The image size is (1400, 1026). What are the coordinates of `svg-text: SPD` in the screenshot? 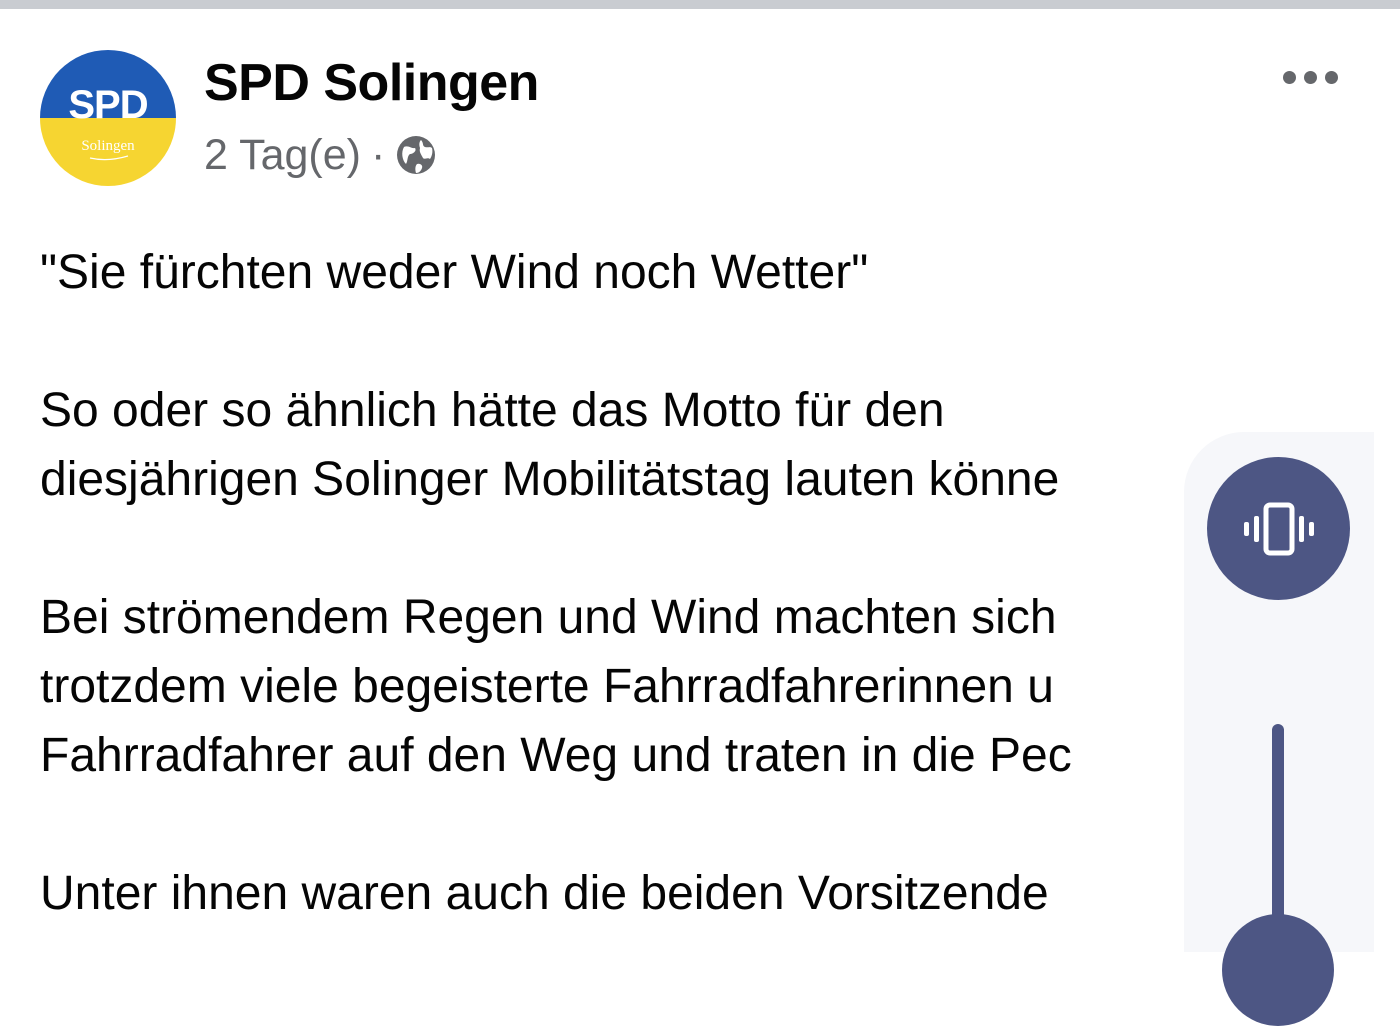 It's located at (107, 105).